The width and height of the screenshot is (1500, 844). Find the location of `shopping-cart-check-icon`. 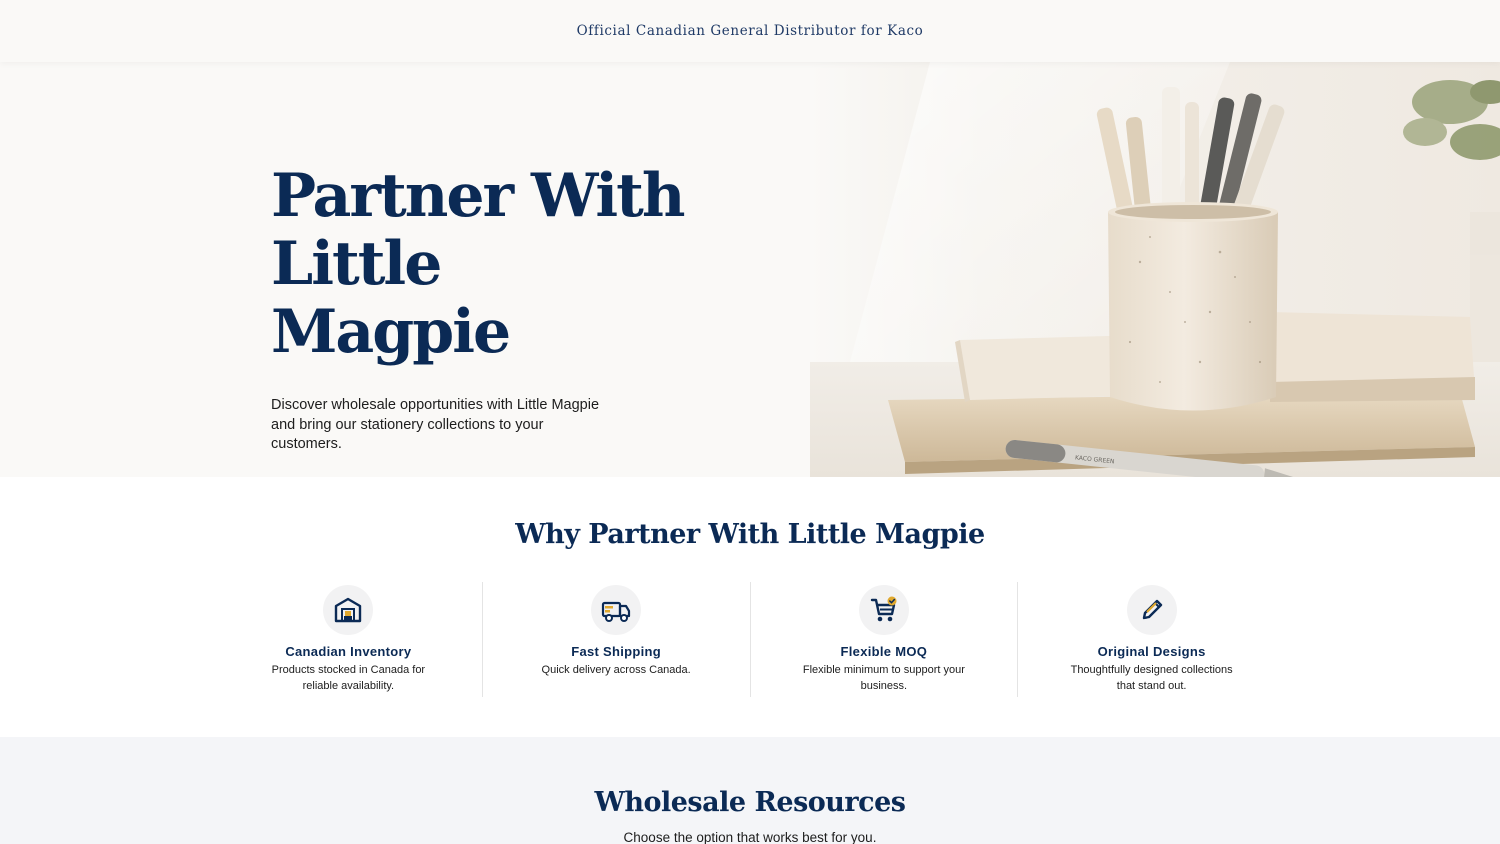

shopping-cart-check-icon is located at coordinates (883, 610).